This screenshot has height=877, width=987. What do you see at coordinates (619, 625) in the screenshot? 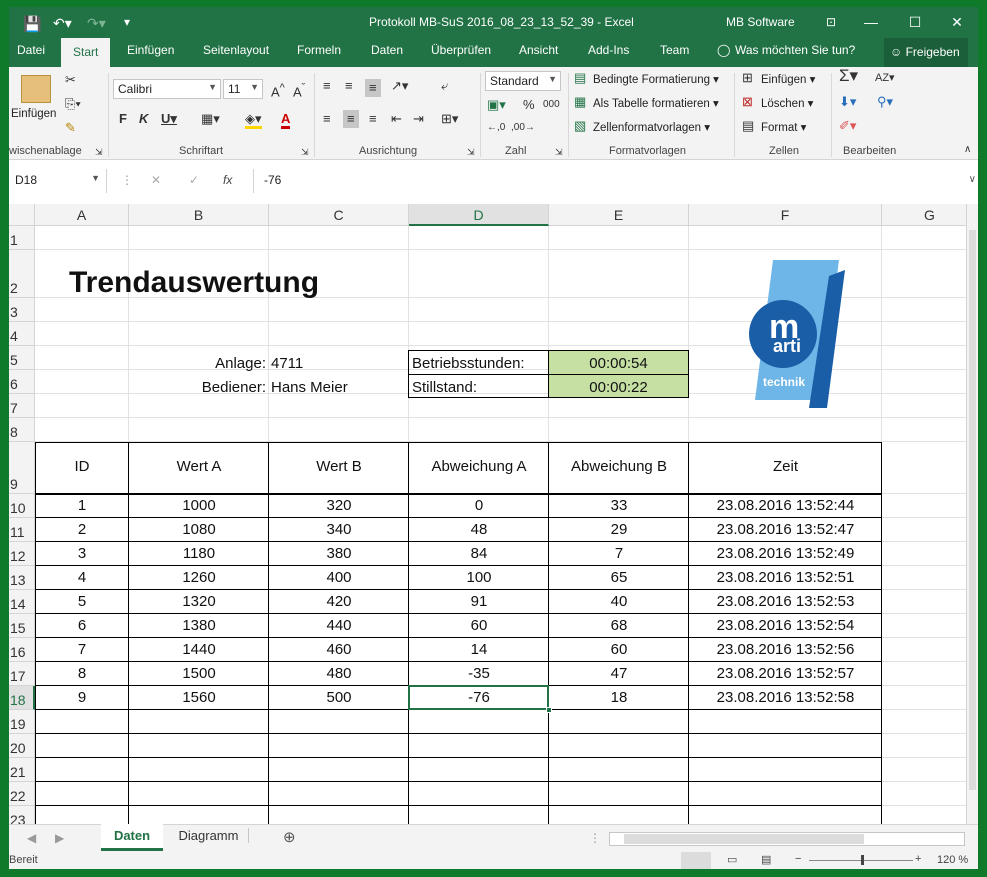
I see `table-cell: 68` at bounding box center [619, 625].